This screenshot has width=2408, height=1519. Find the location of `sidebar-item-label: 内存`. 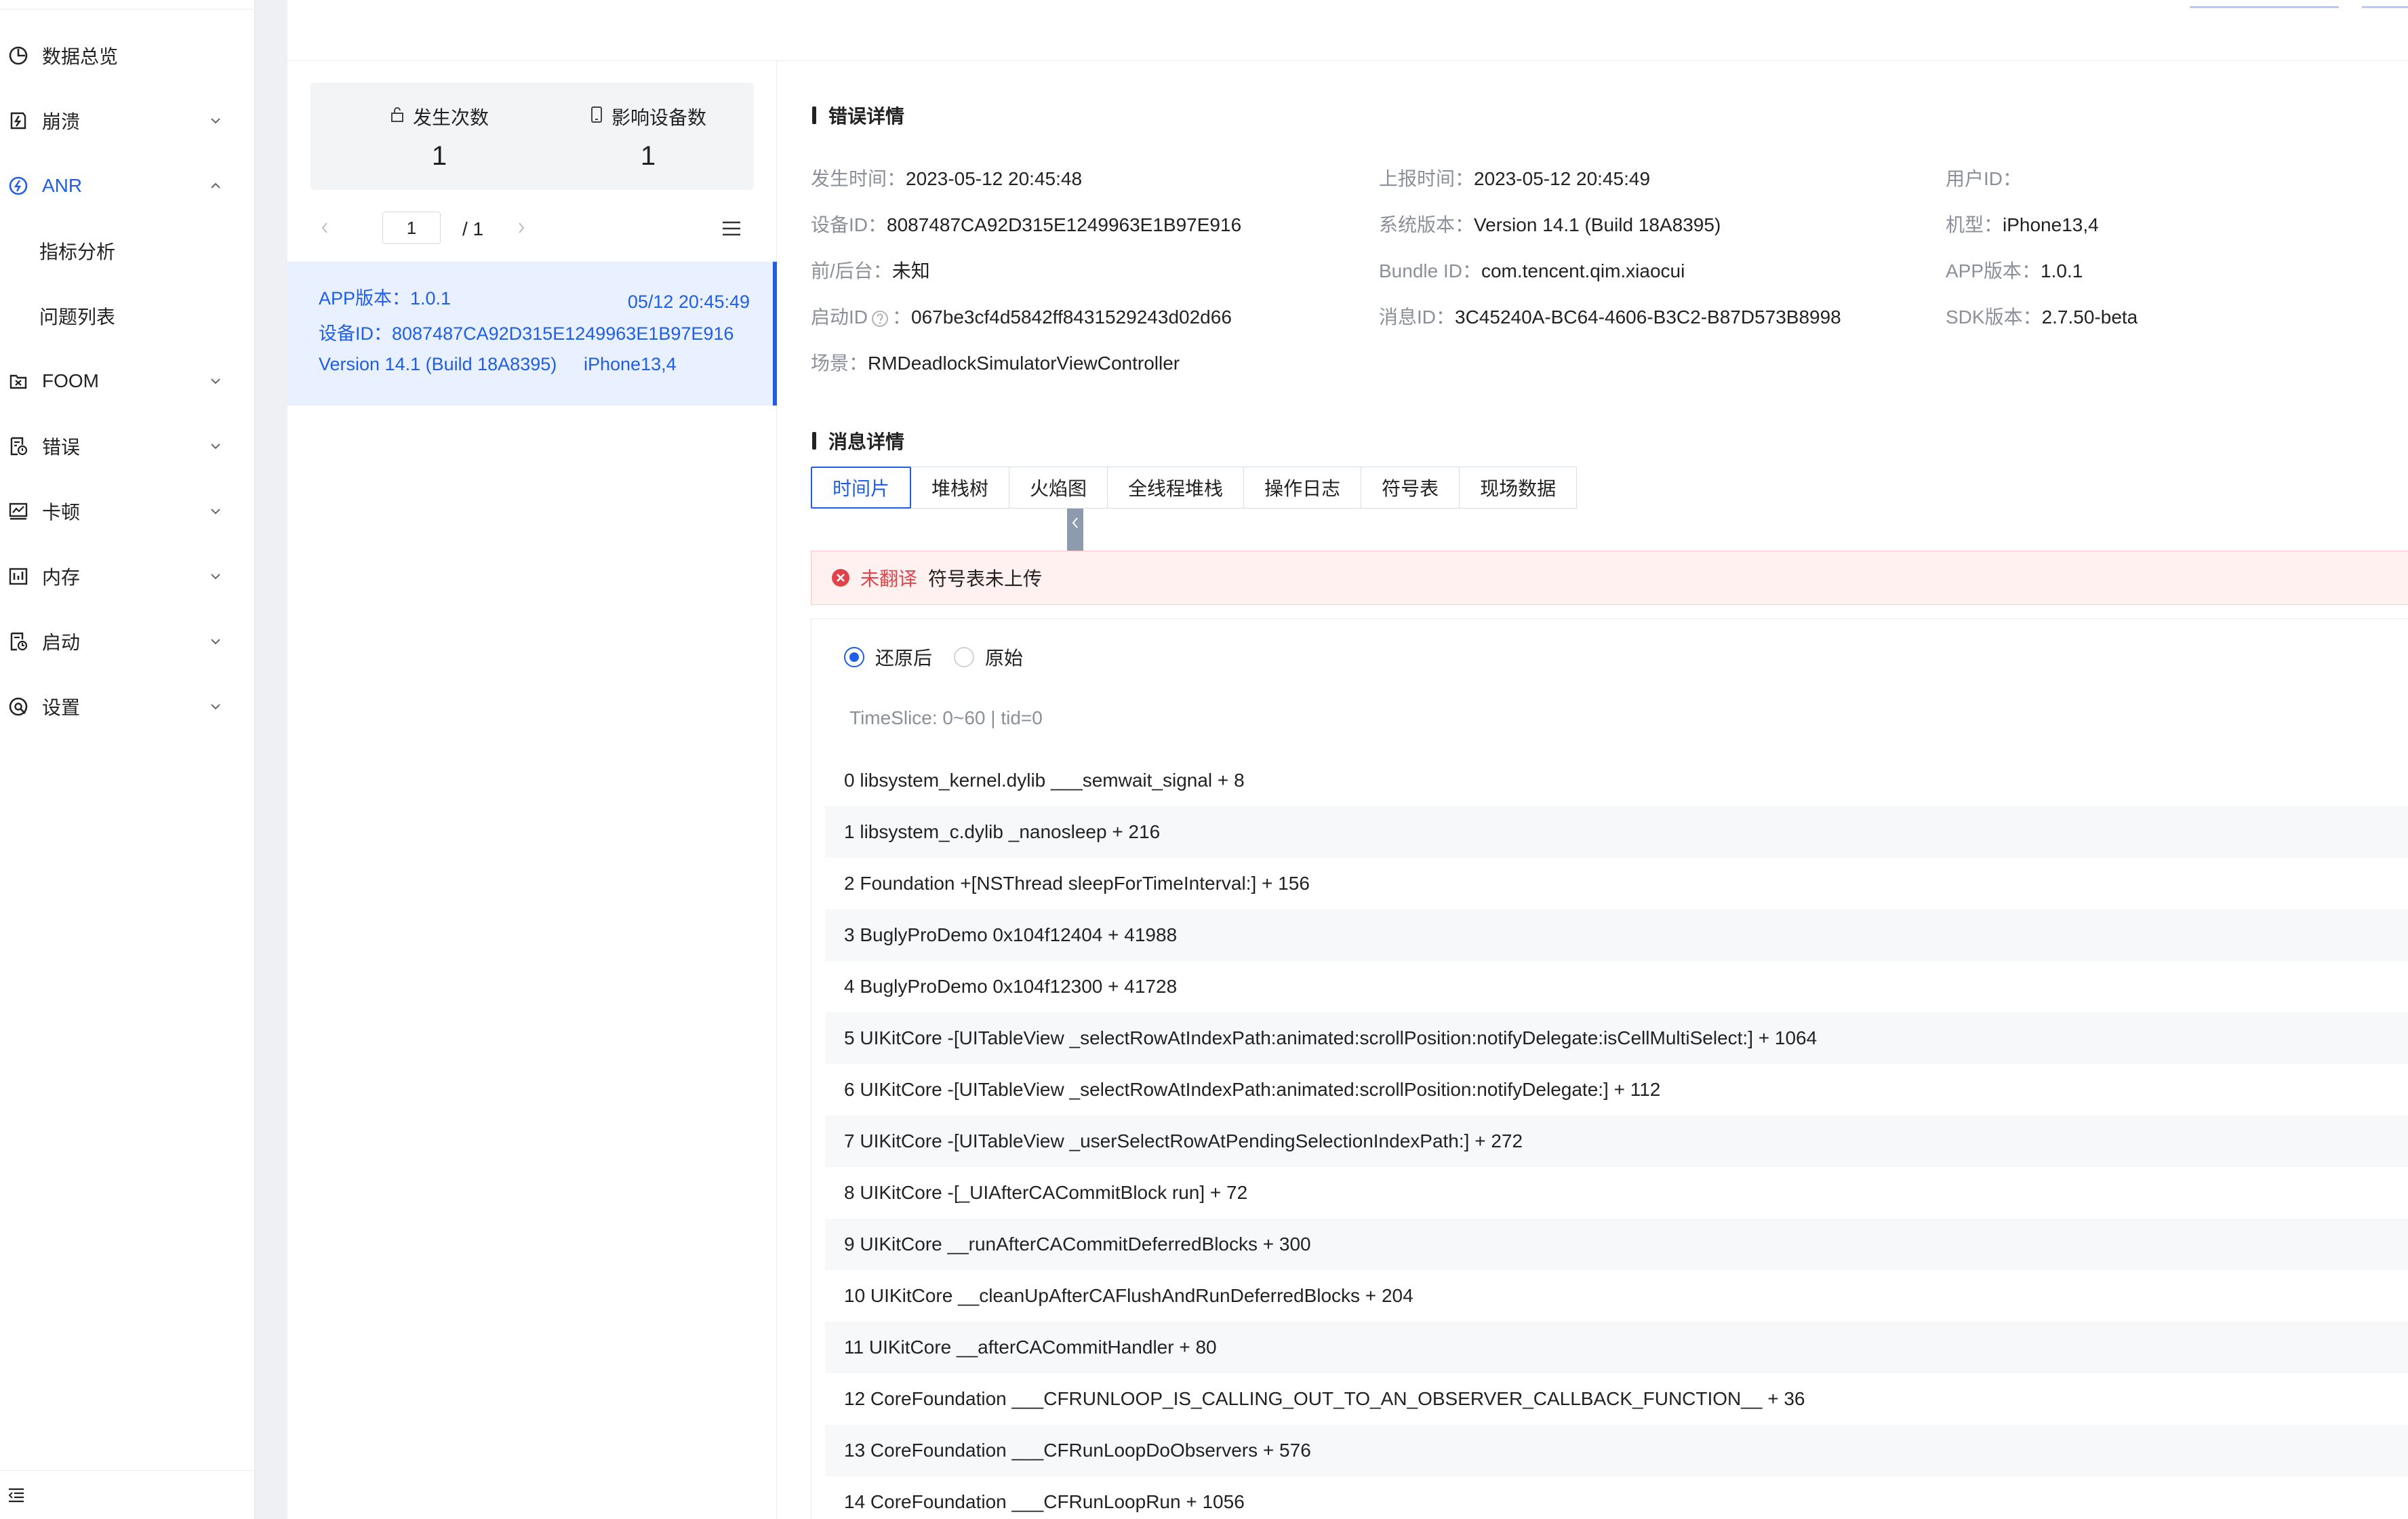

sidebar-item-label: 内存 is located at coordinates (61, 577).